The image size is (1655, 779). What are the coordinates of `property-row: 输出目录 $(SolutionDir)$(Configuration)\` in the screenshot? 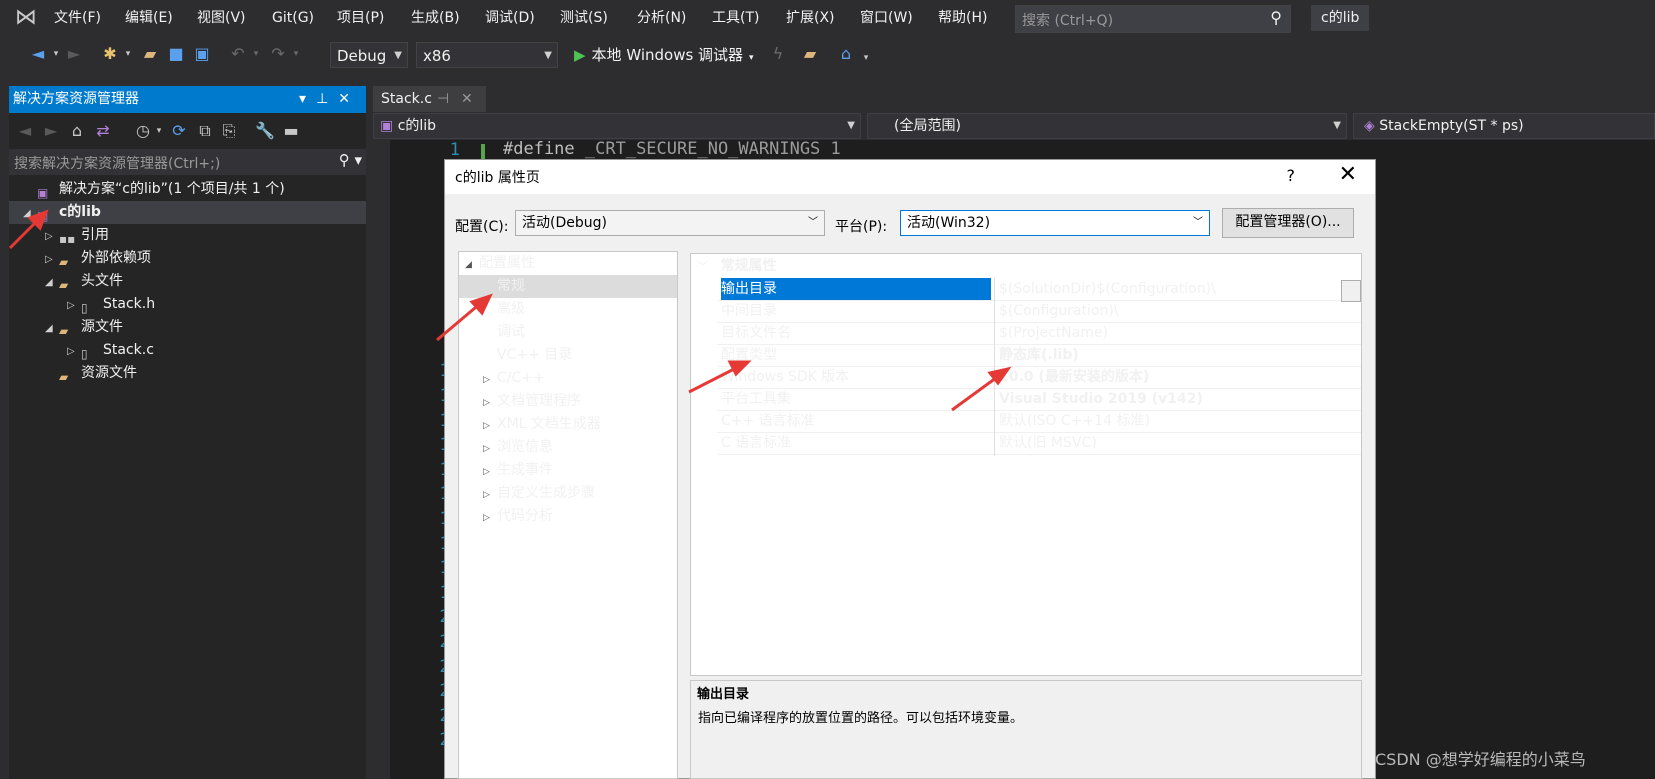 It's located at (1039, 290).